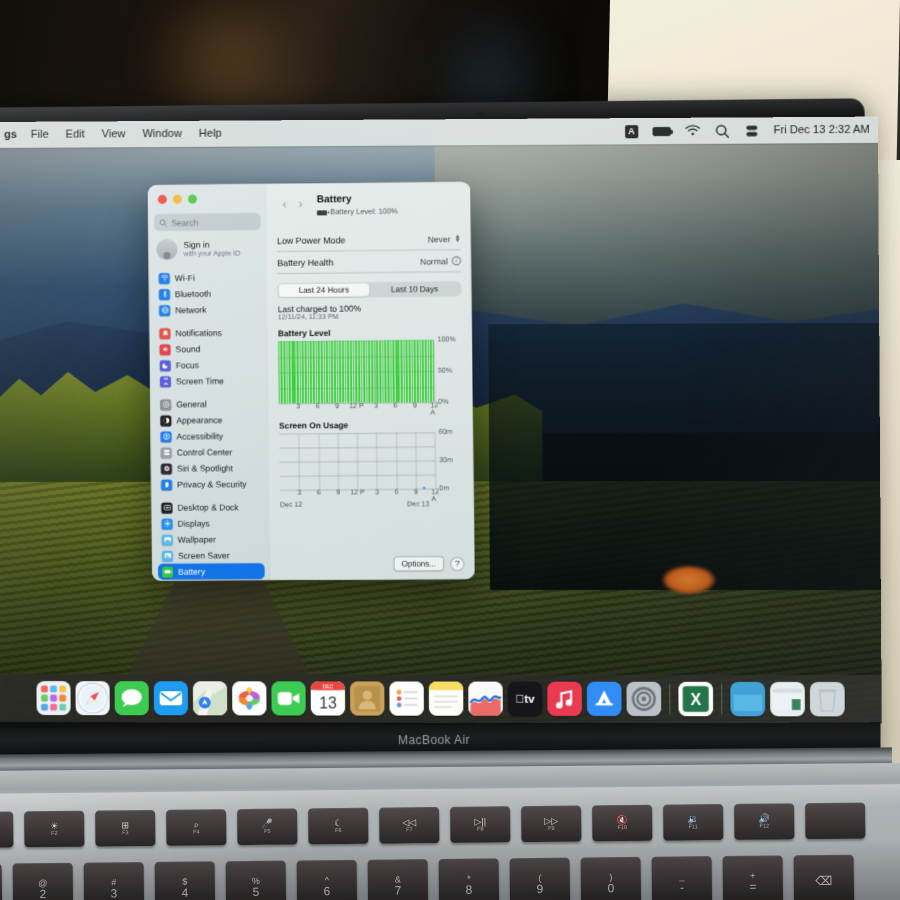 The height and width of the screenshot is (900, 900). I want to click on info-icon: i, so click(456, 261).